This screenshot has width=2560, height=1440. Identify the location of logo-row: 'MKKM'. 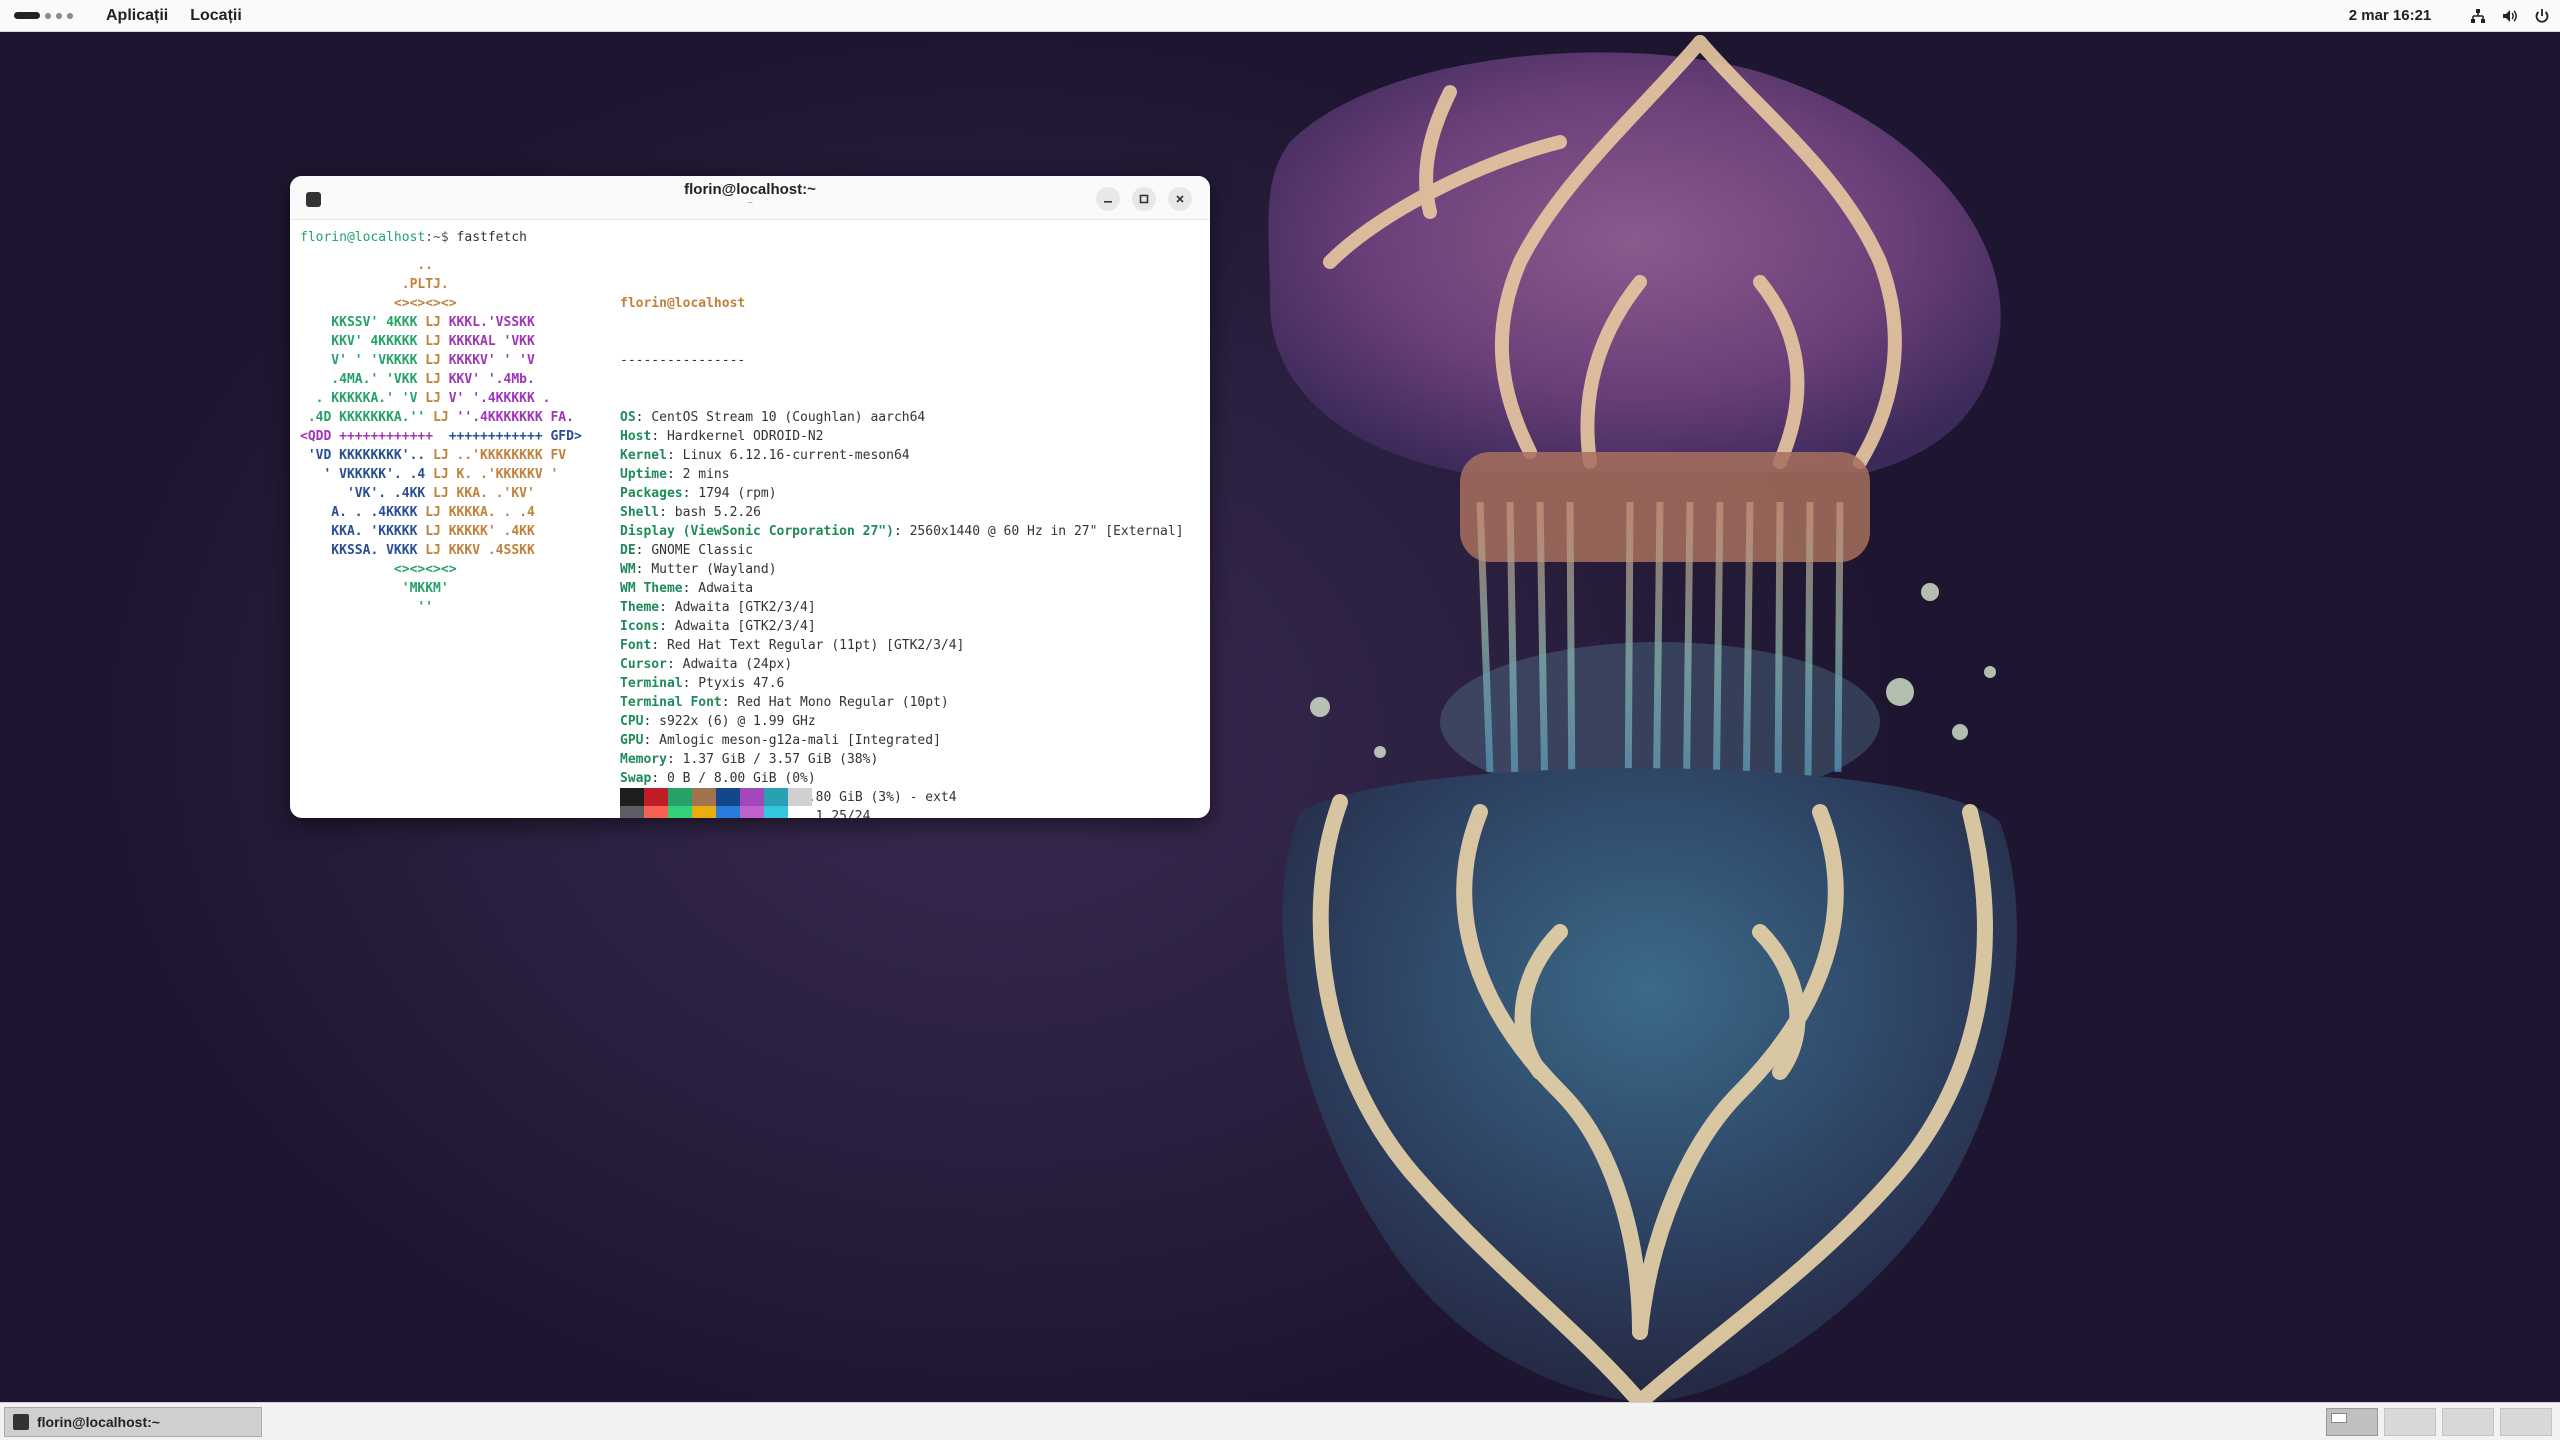
(374, 588).